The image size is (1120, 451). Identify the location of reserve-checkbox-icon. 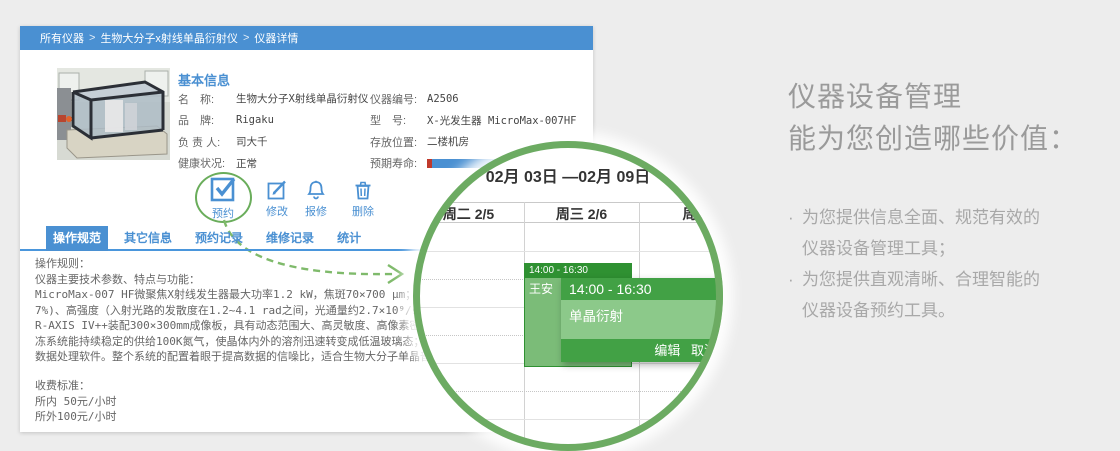
(223, 189).